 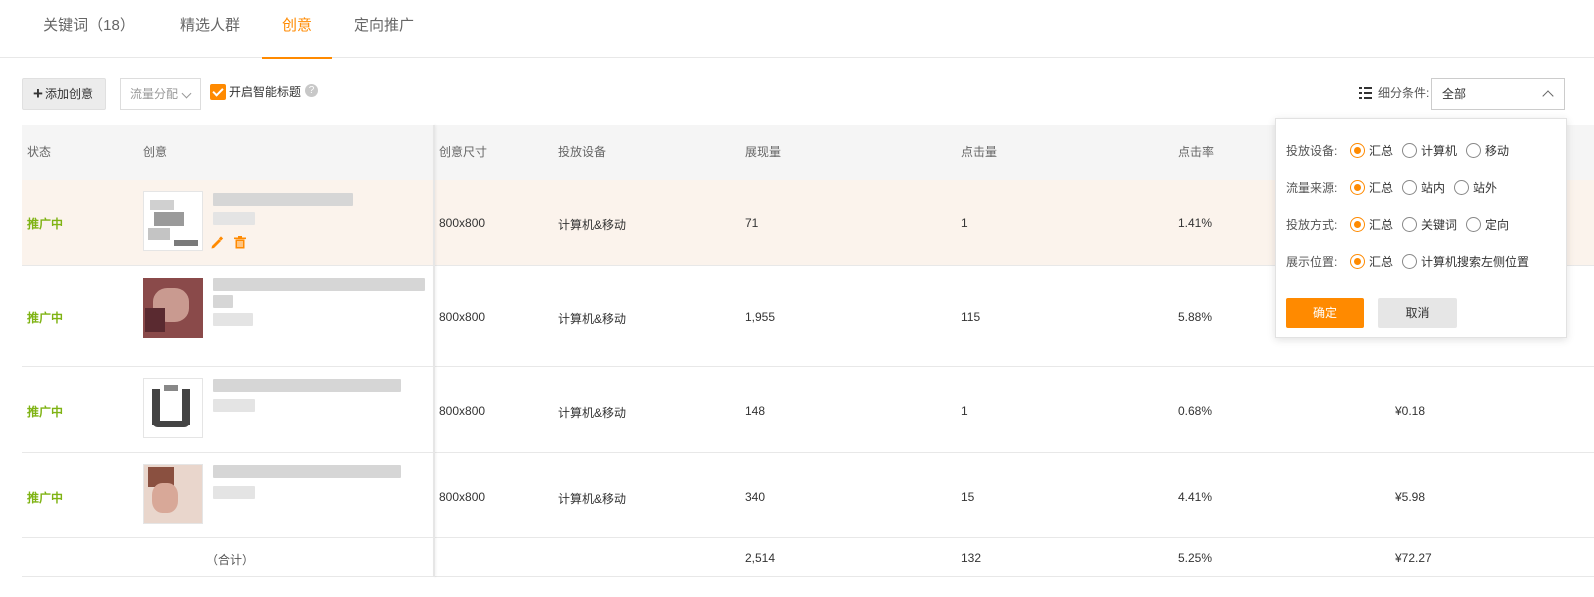 I want to click on smart-title-label: 开启智能标题, so click(x=265, y=92).